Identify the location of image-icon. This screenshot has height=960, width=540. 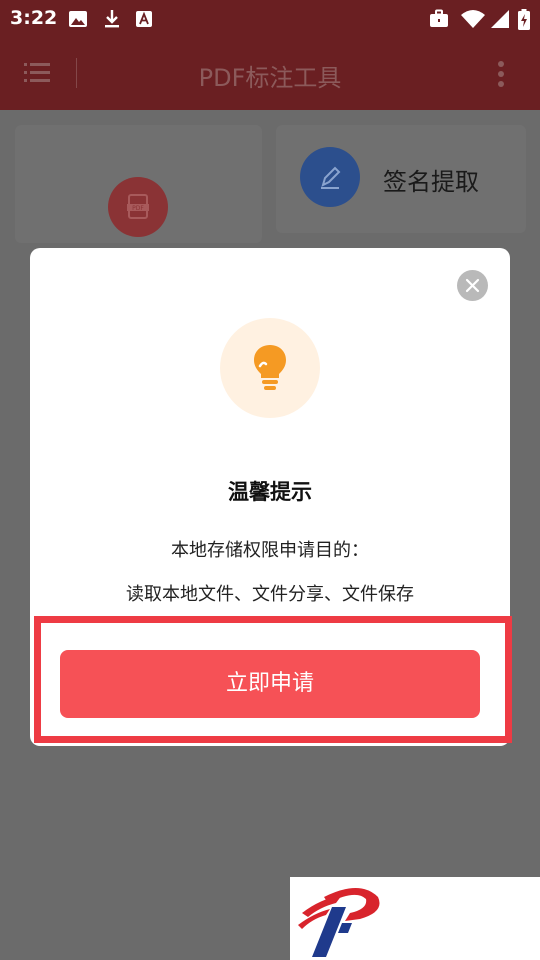
(78, 19).